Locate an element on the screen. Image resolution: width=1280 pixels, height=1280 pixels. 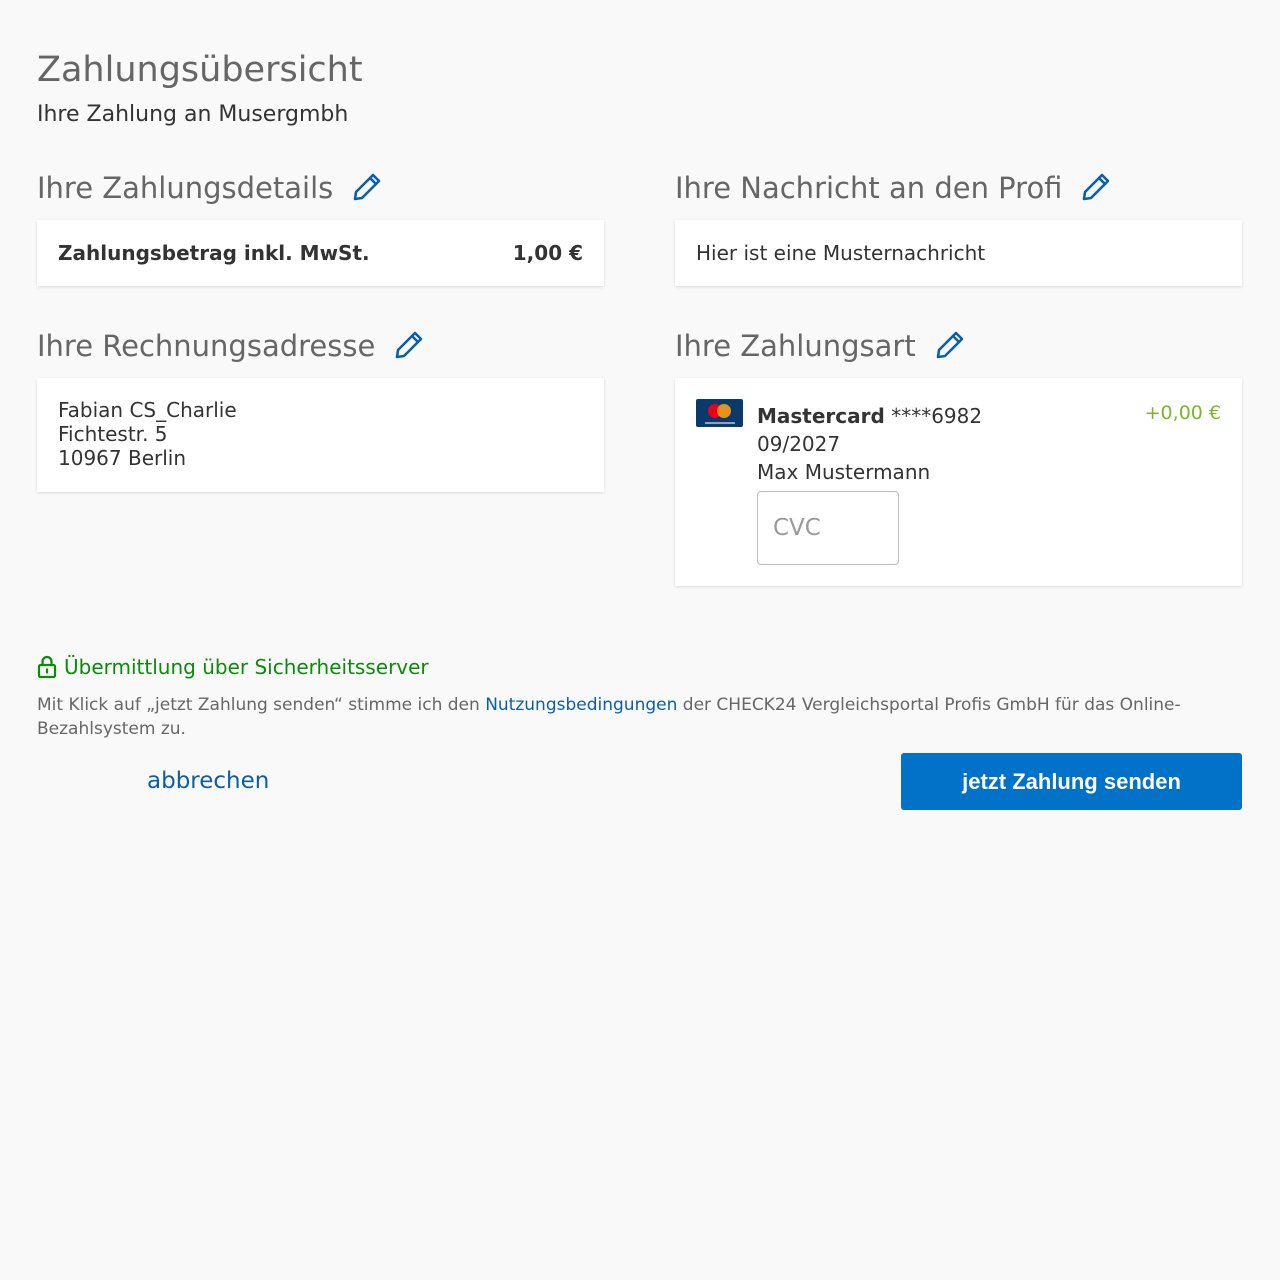
payment-method-header: Ihre Zahlungsart is located at coordinates (958, 346).